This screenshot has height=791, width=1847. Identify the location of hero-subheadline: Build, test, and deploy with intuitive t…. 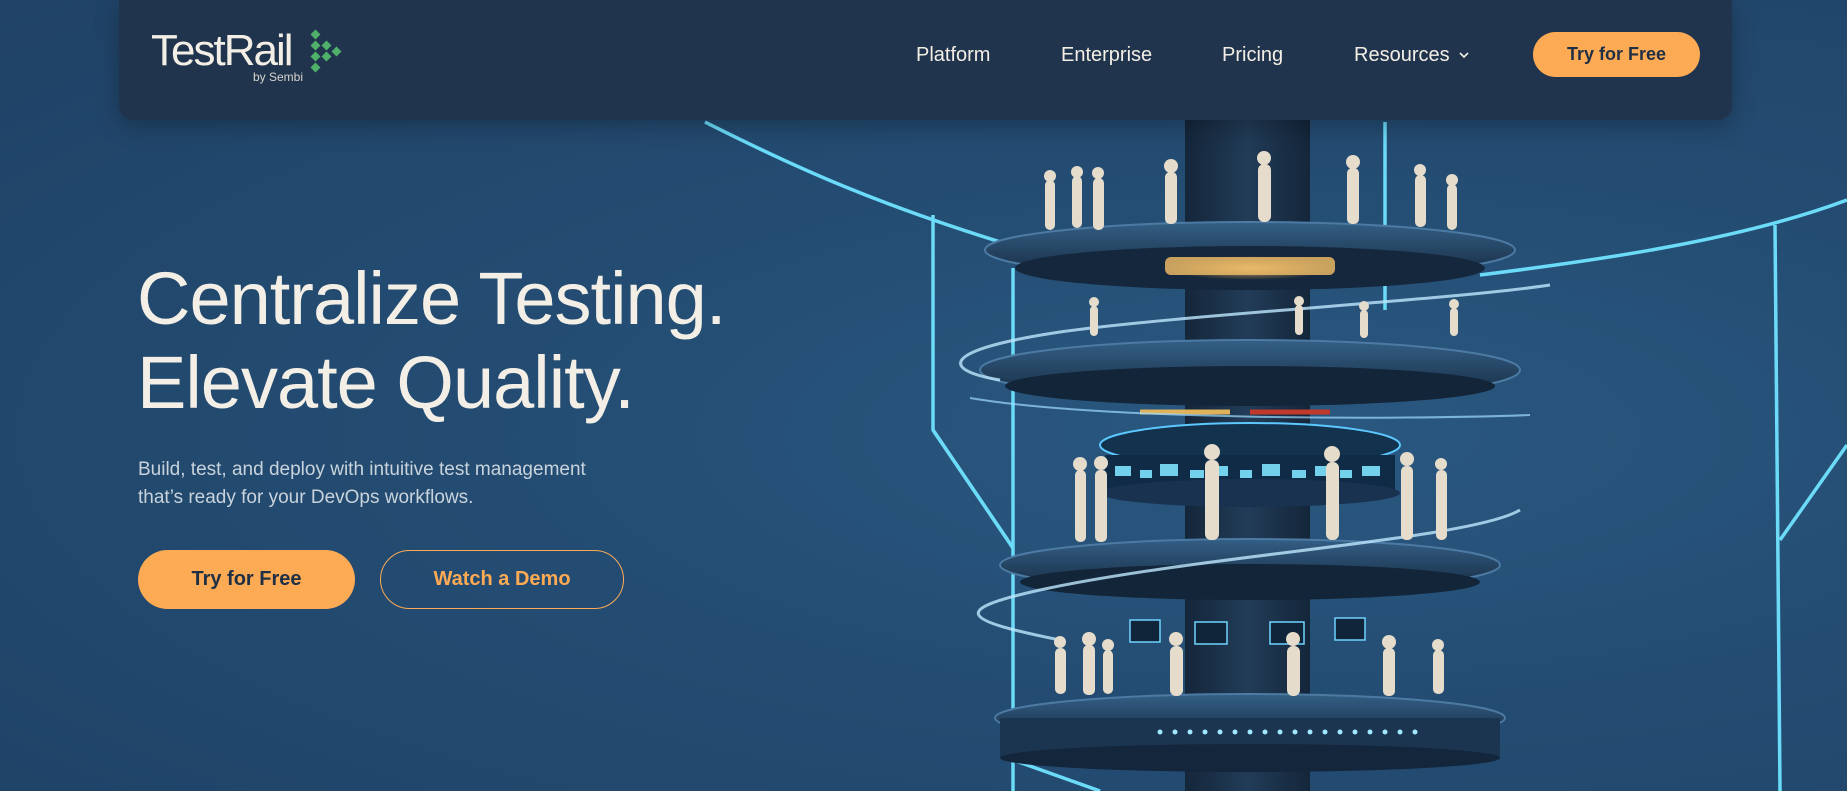
(398, 484).